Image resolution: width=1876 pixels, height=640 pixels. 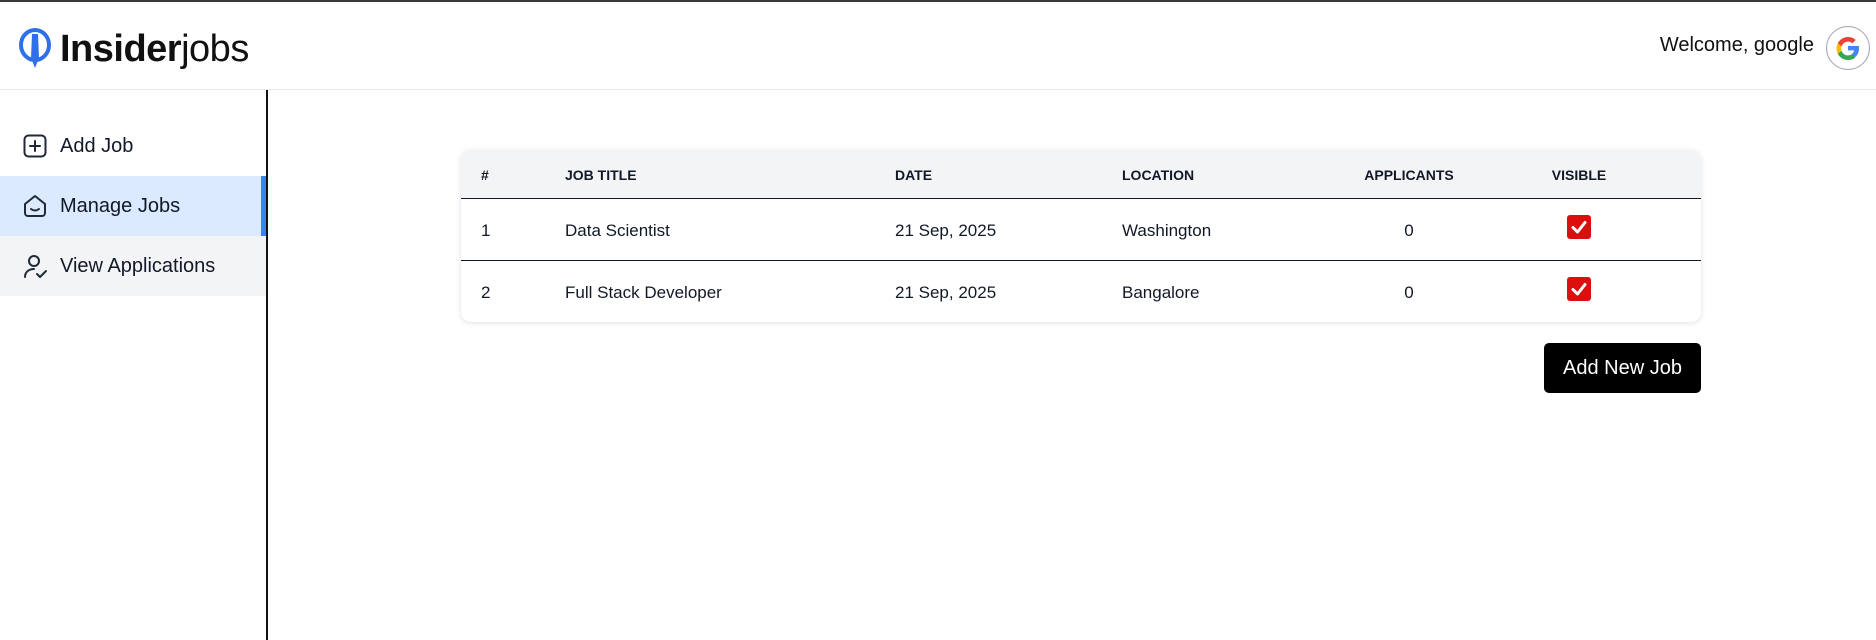 What do you see at coordinates (35, 146) in the screenshot?
I see `add-square-icon` at bounding box center [35, 146].